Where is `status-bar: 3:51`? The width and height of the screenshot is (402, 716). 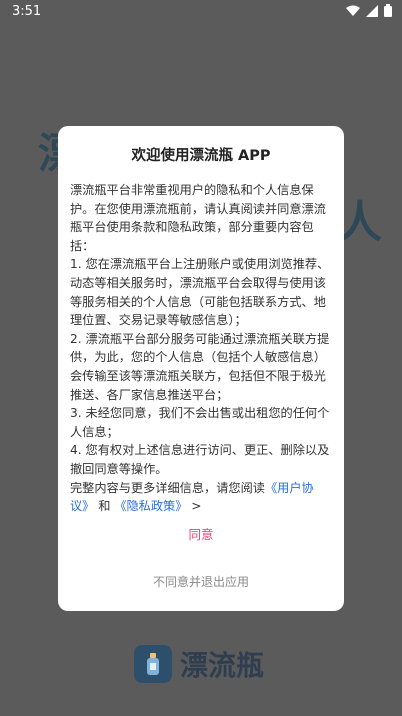 status-bar: 3:51 is located at coordinates (201, 12).